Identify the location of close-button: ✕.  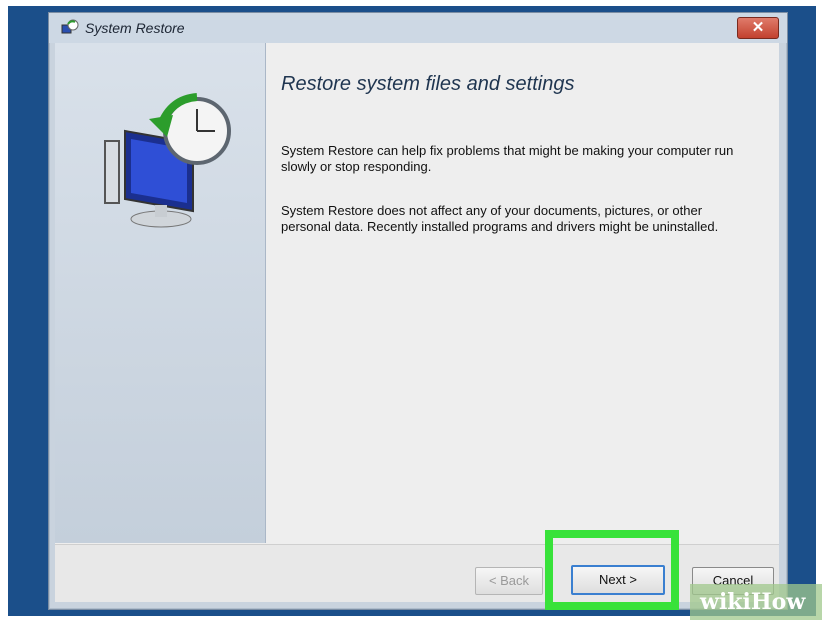
(758, 28).